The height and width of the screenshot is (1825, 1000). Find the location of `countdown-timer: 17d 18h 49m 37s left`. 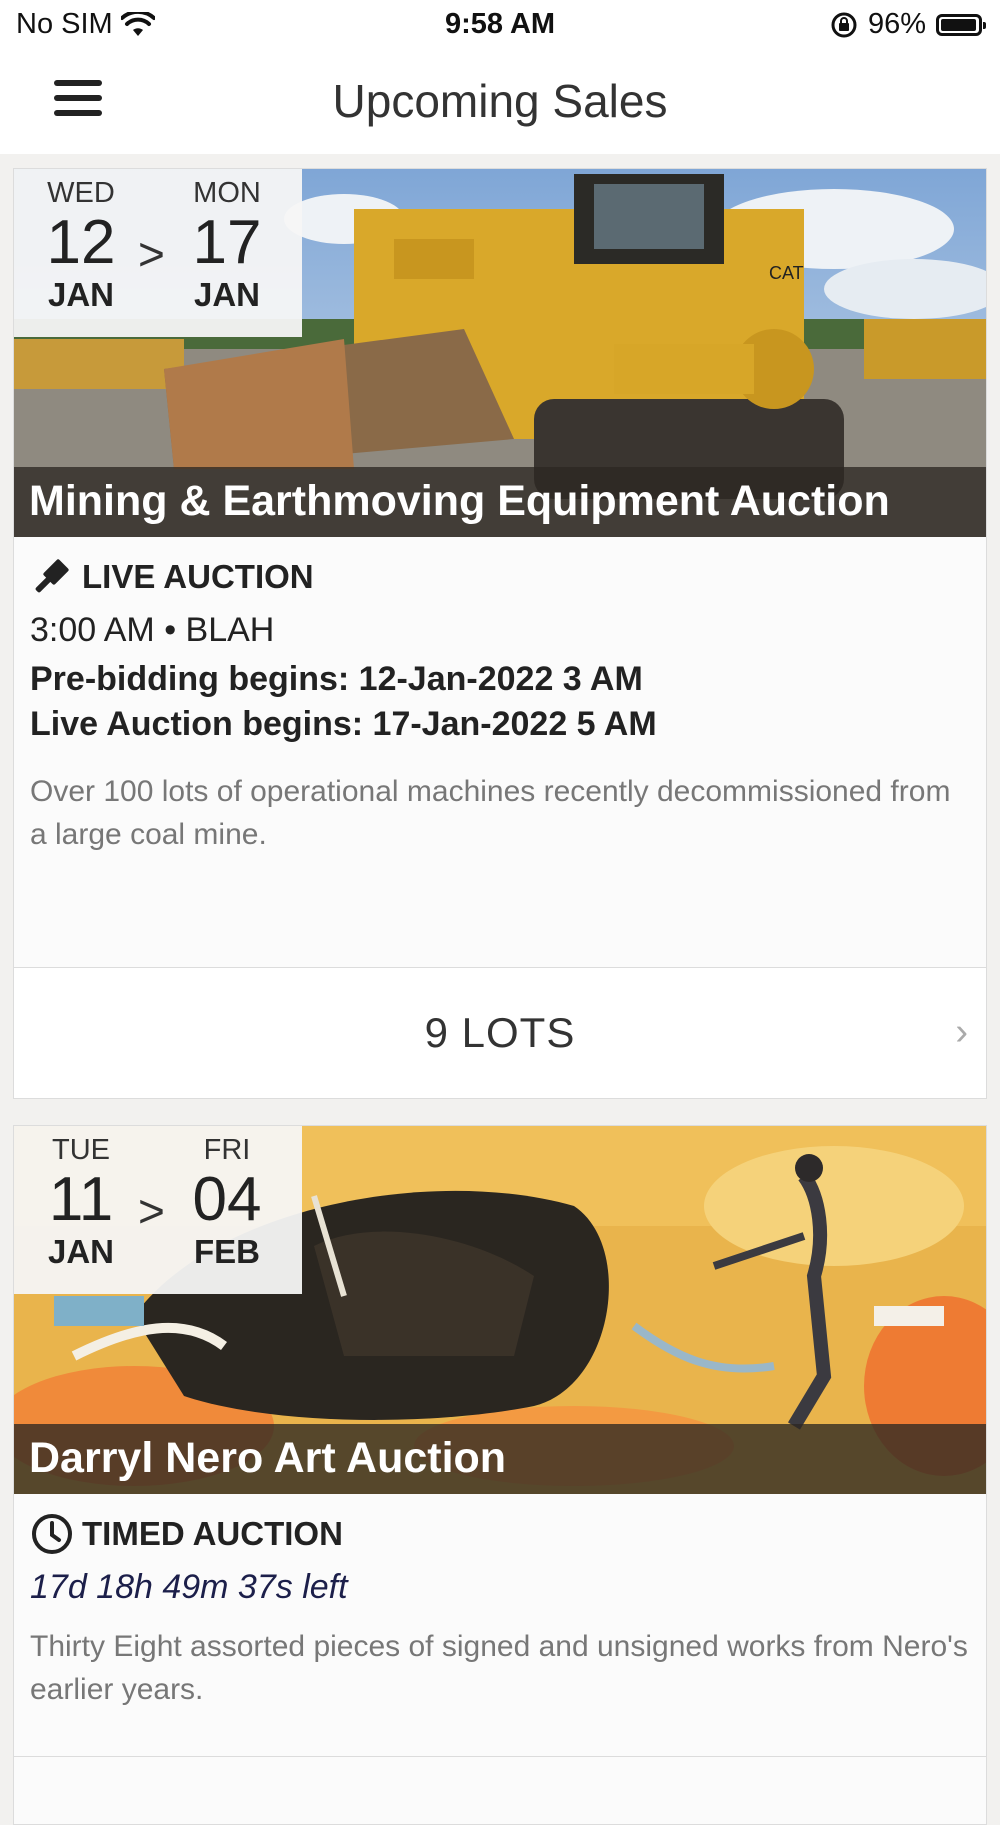

countdown-timer: 17d 18h 49m 37s left is located at coordinates (189, 1587).